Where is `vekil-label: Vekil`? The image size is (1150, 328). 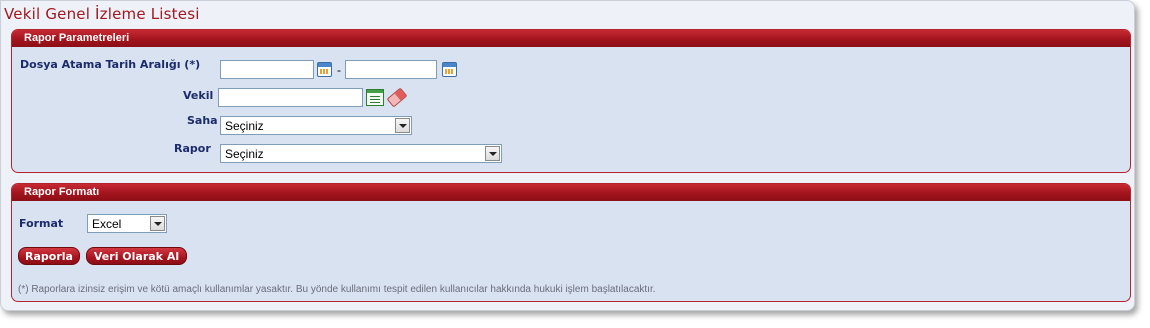 vekil-label: Vekil is located at coordinates (198, 95).